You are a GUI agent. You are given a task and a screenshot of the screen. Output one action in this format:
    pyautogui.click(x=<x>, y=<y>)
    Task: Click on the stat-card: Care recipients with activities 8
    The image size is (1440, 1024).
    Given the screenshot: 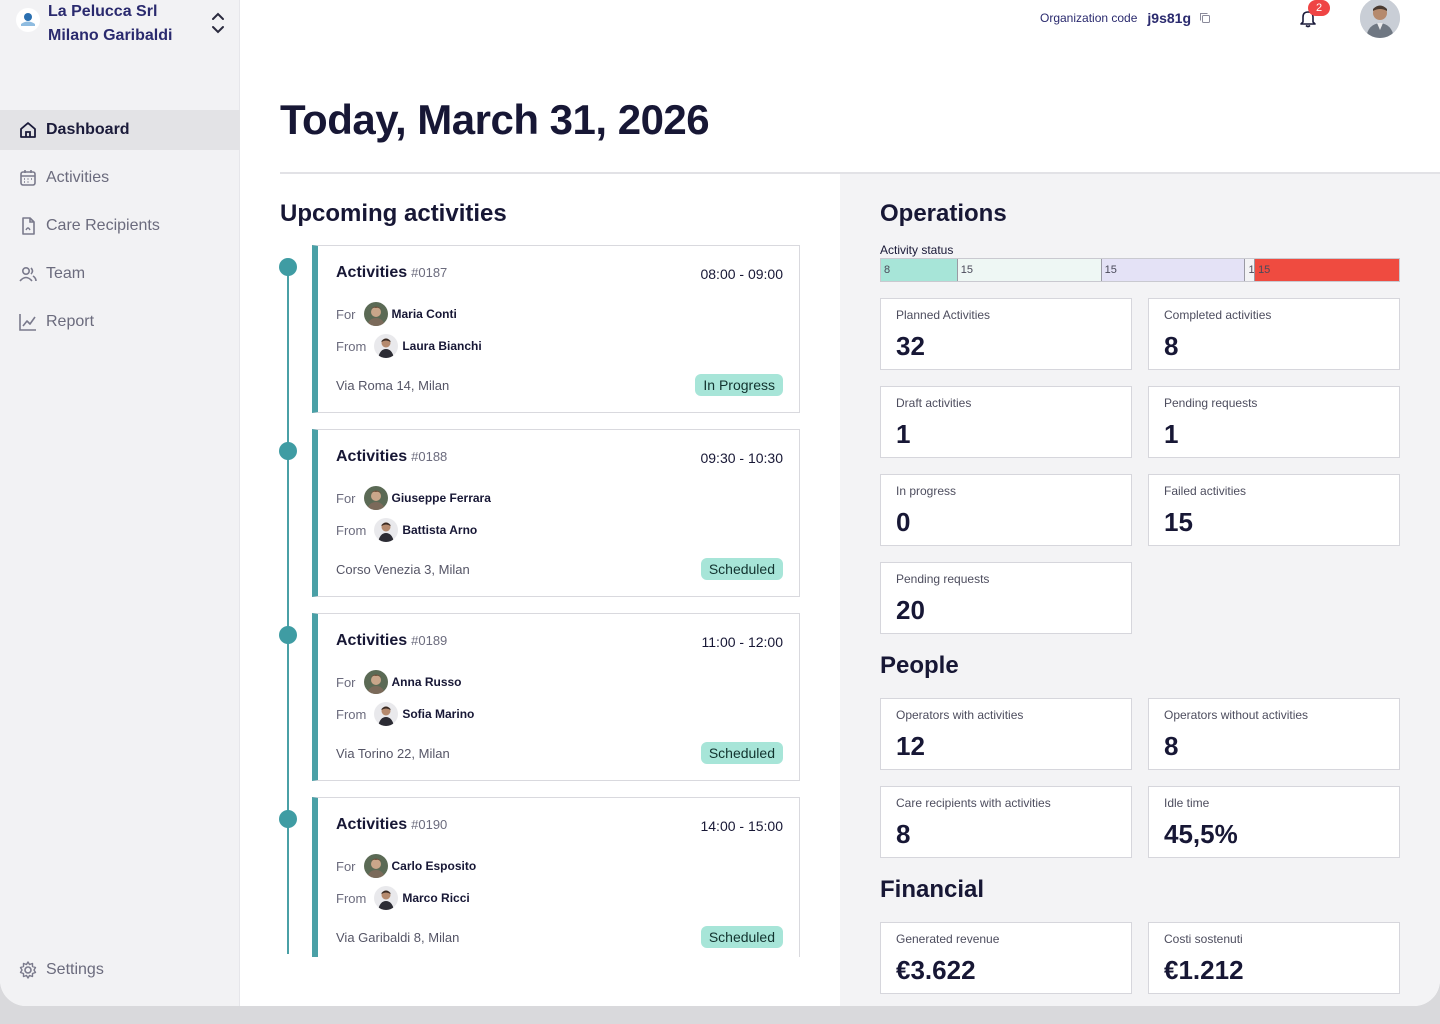 What is the action you would take?
    pyautogui.click(x=1006, y=822)
    